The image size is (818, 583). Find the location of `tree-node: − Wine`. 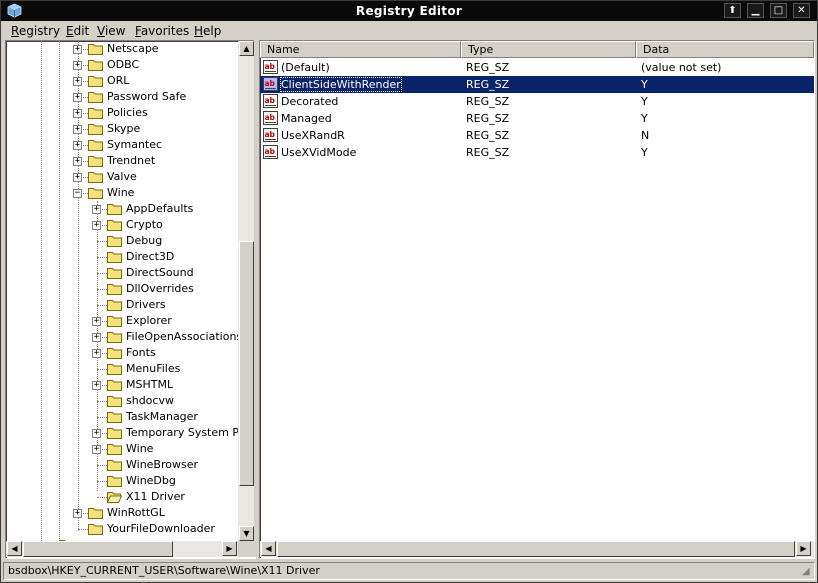

tree-node: − Wine is located at coordinates (122, 193).